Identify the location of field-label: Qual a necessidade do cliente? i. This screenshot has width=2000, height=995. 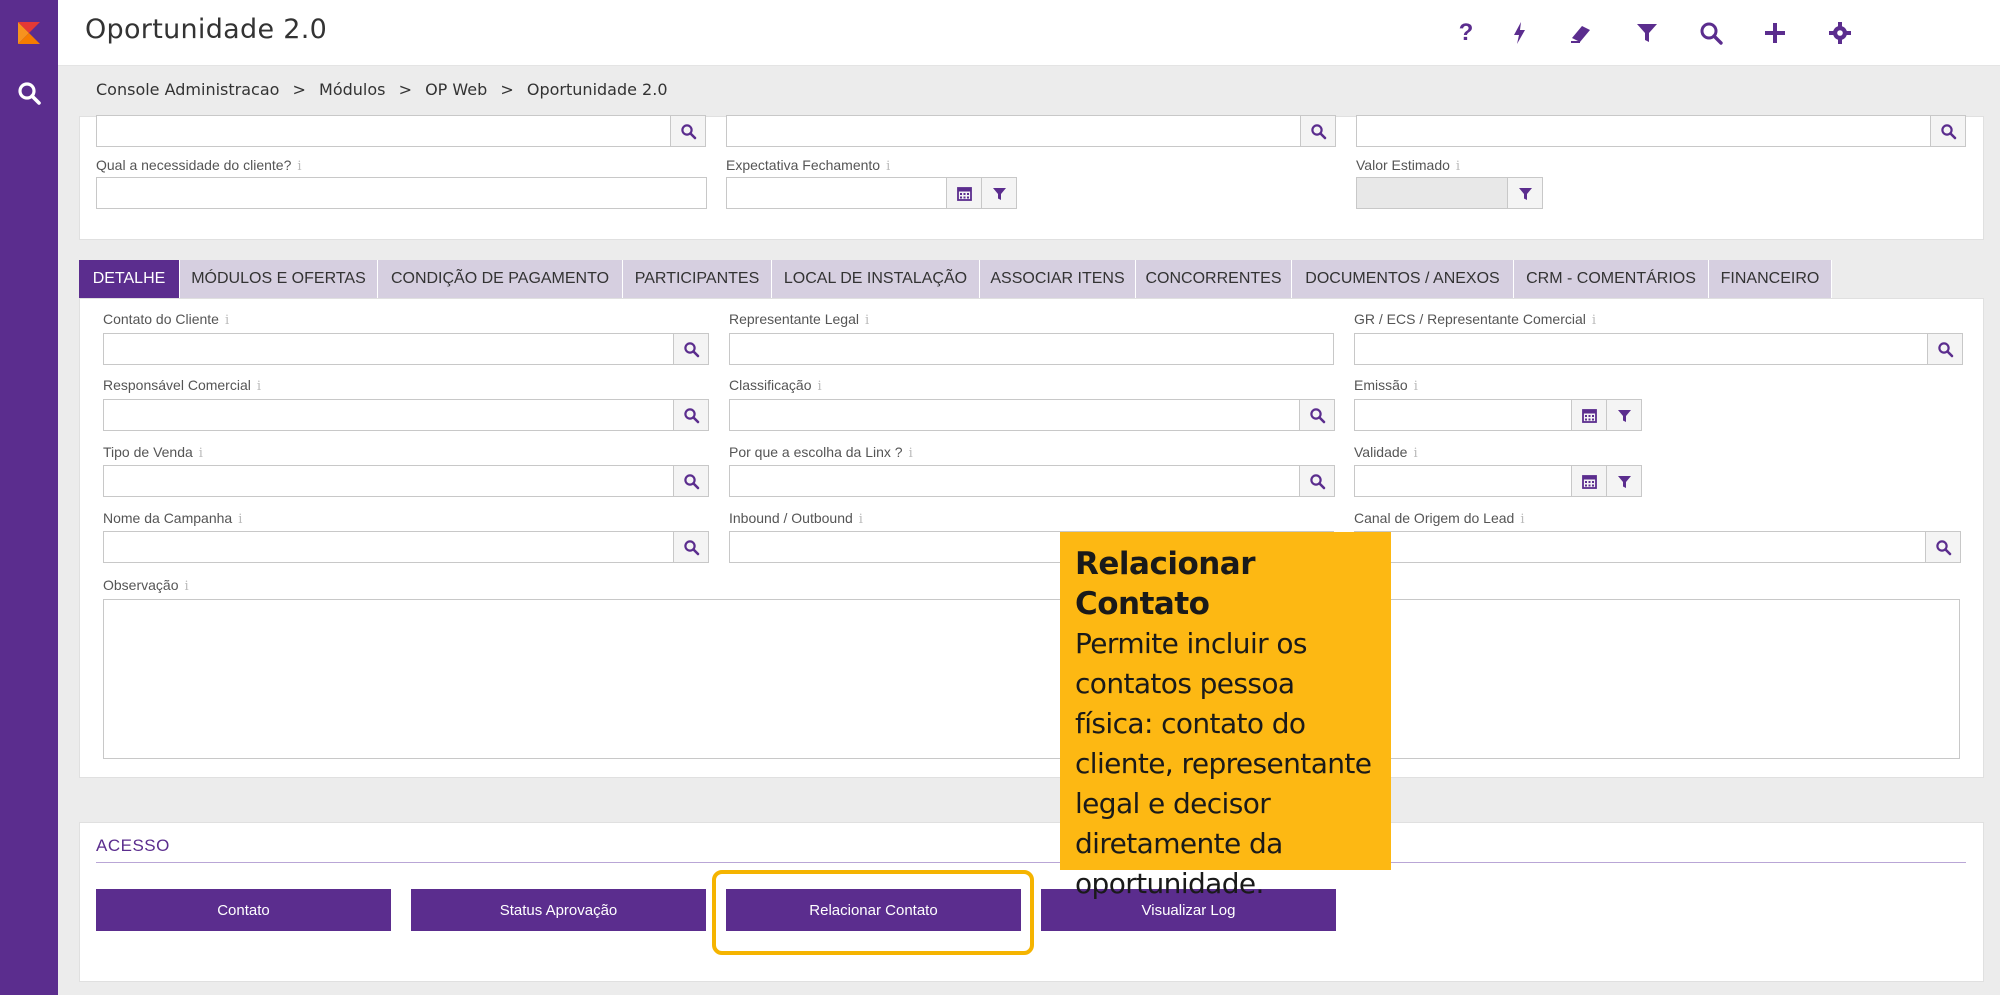
(199, 165).